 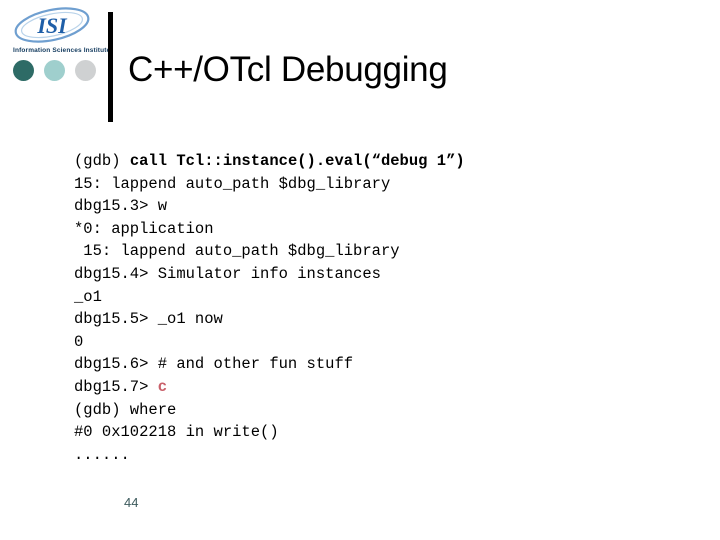 I want to click on logo-dot-dark, so click(x=23, y=70).